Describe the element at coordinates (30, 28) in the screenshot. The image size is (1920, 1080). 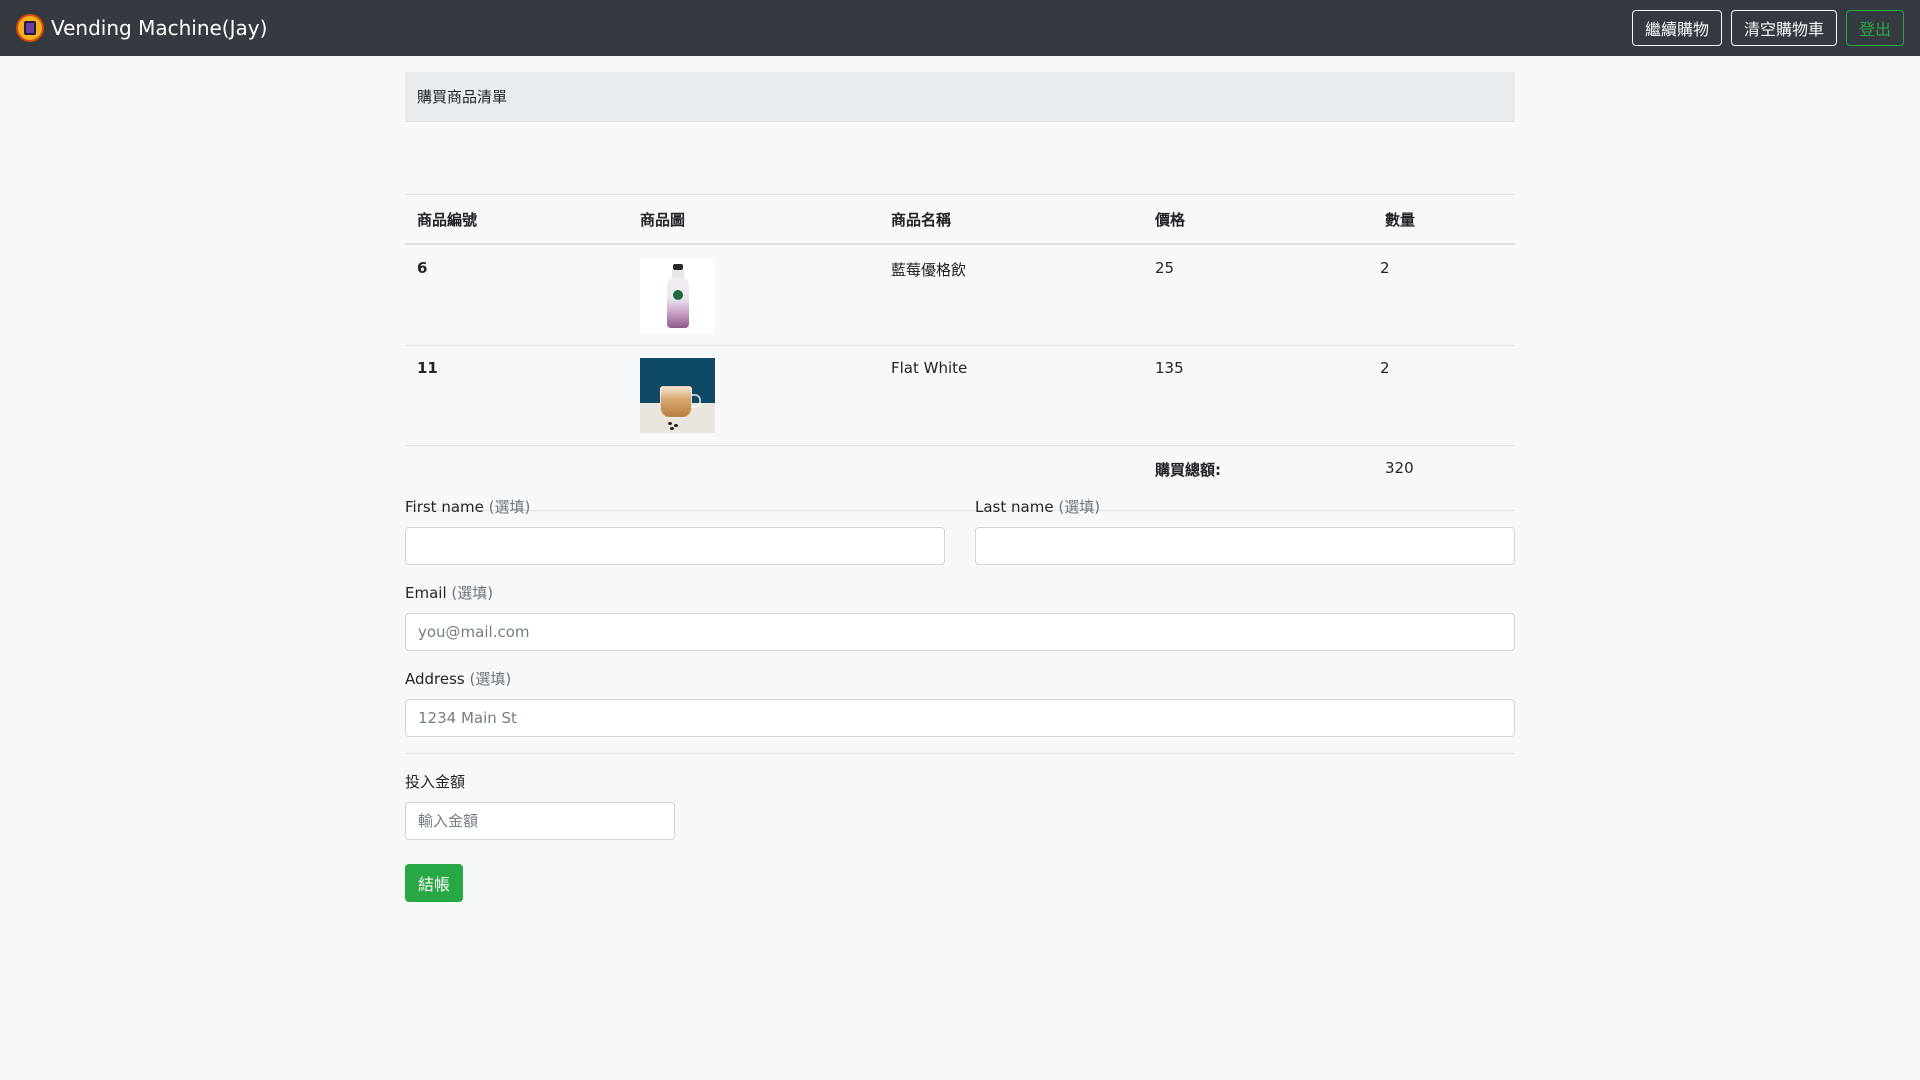
I see `vending-machine-logo-icon` at that location.